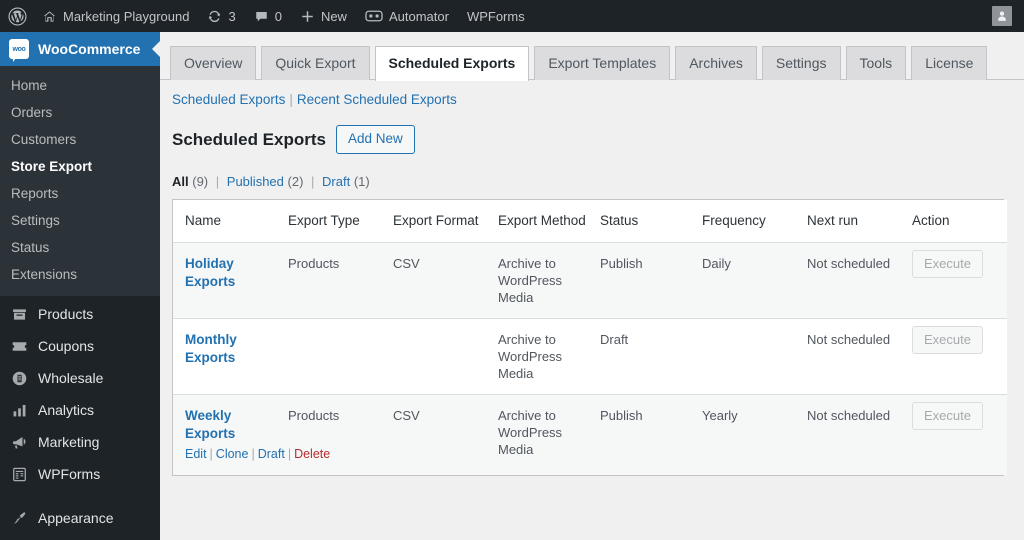  I want to click on sidebar-item-analytics: Analytics, so click(80, 410).